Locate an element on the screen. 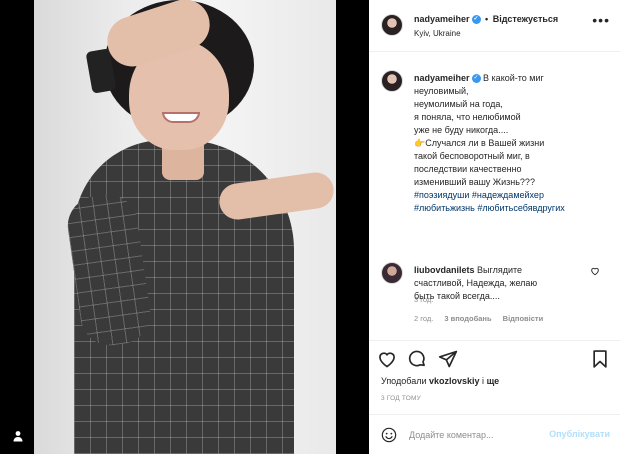 Image resolution: width=620 pixels, height=454 pixels. caption-line: я поняла, что нелюбимой is located at coordinates (467, 117).